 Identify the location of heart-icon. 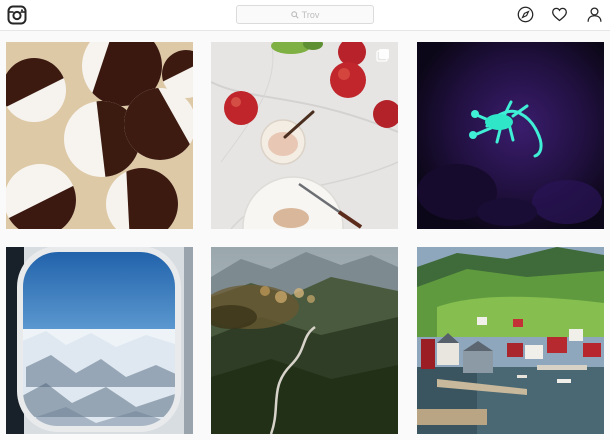
(559, 14).